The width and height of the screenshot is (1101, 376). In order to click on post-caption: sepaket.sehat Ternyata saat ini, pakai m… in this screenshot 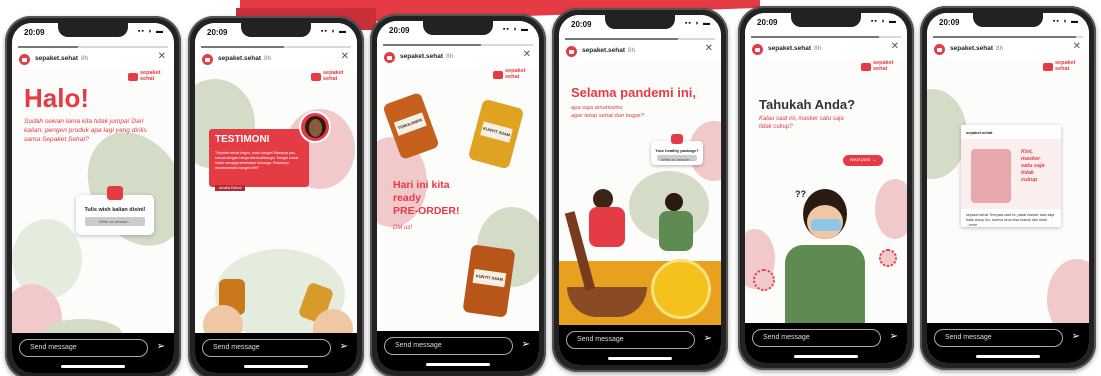, I will do `click(1010, 220)`.